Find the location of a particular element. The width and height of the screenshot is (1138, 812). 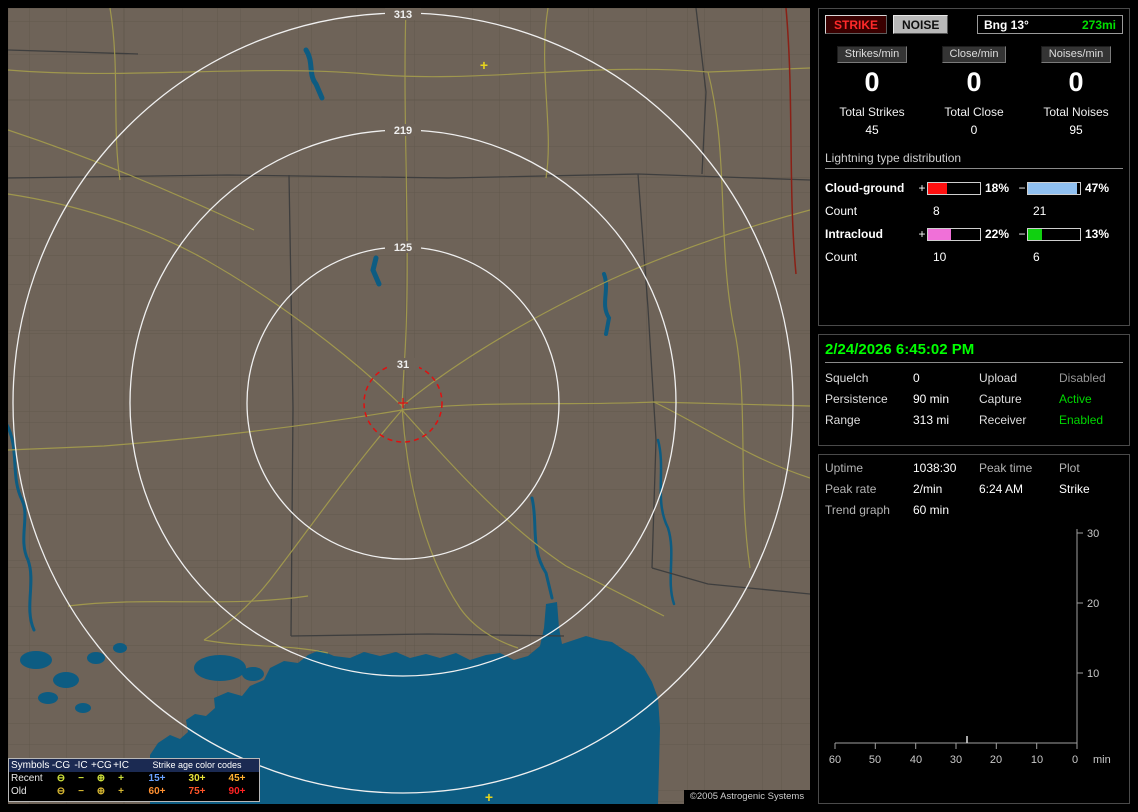

divider is located at coordinates (974, 168).